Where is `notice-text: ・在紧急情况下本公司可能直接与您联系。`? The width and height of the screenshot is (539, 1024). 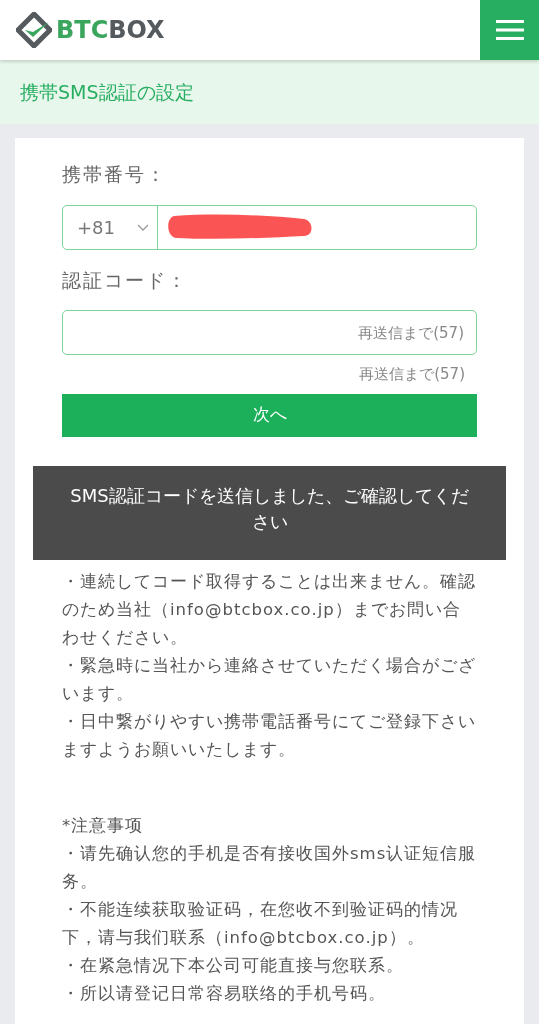
notice-text: ・在紧急情况下本公司可能直接与您联系。 is located at coordinates (233, 965).